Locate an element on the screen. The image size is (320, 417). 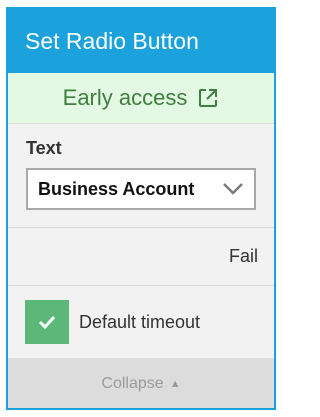
text-select-dropdown: Business Account is located at coordinates (141, 189).